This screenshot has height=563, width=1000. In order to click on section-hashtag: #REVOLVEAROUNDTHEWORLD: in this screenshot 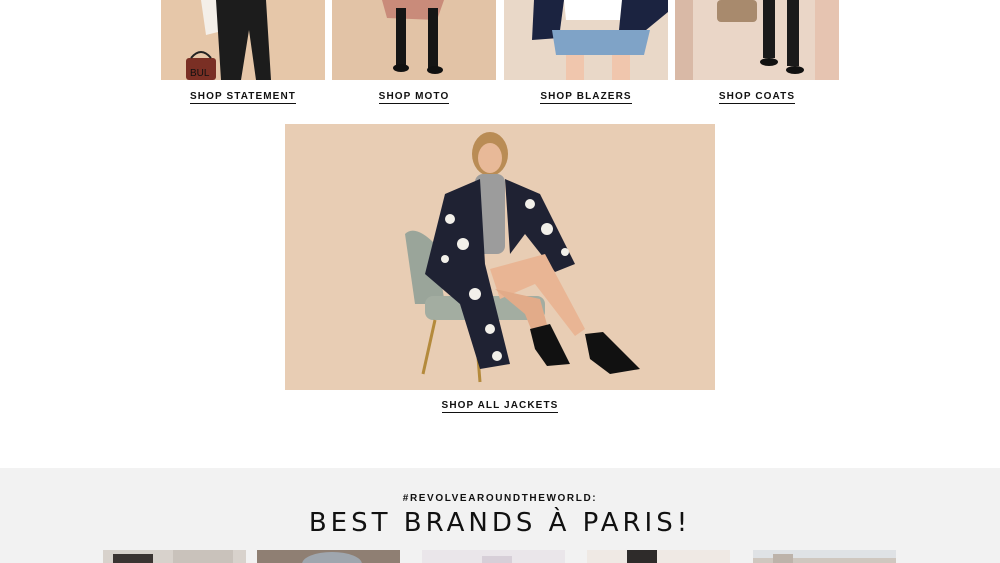, I will do `click(500, 498)`.